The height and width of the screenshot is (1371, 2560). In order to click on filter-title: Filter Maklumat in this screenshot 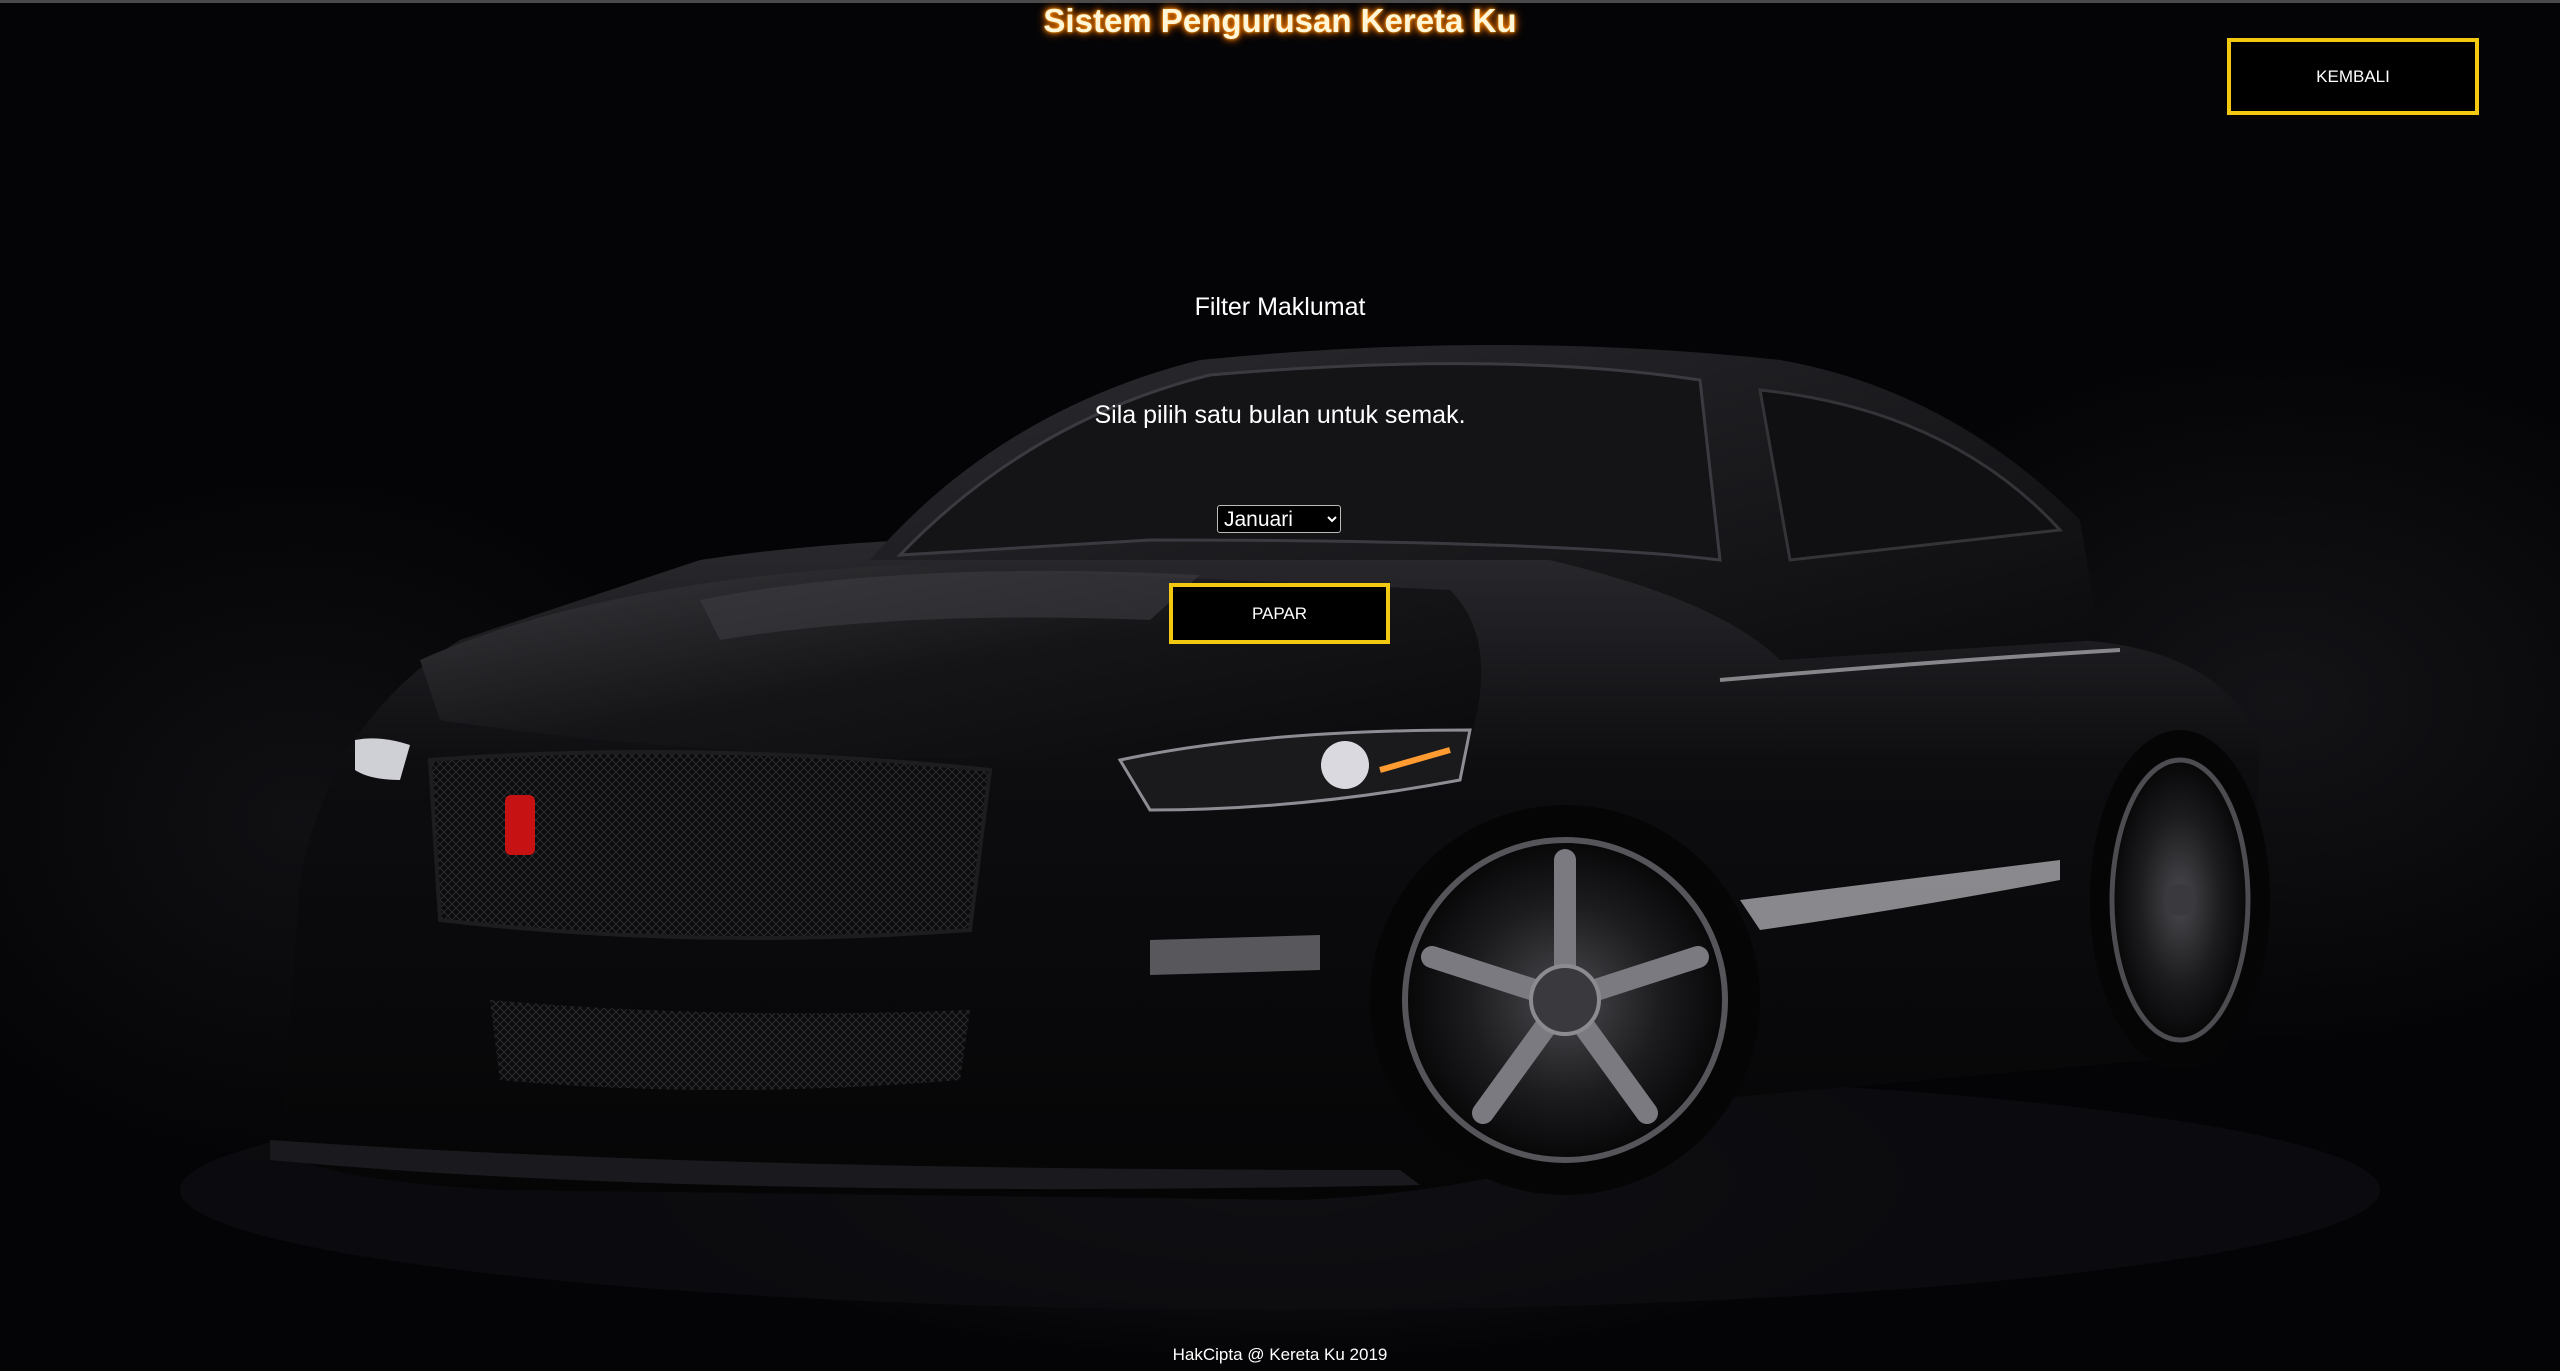, I will do `click(1280, 307)`.